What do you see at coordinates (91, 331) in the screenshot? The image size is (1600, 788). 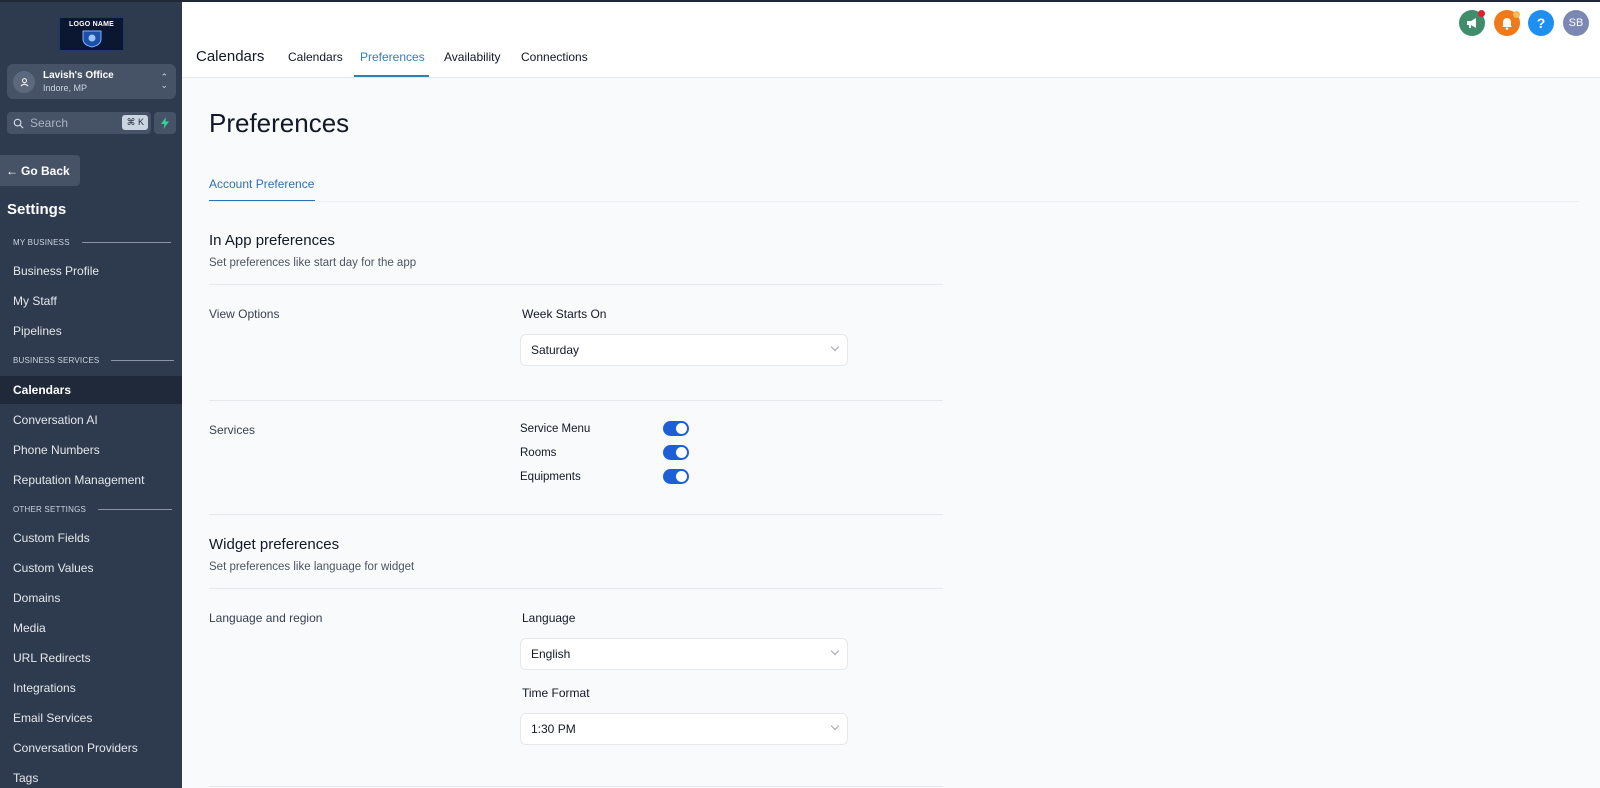 I see `sidebar-item-pipelines: Pipelines` at bounding box center [91, 331].